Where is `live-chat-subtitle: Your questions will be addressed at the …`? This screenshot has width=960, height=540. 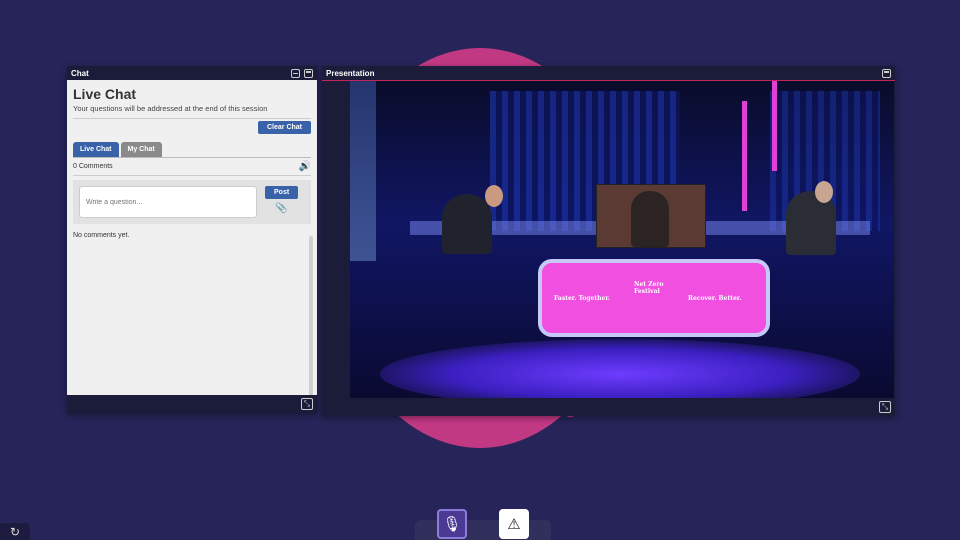 live-chat-subtitle: Your questions will be addressed at the … is located at coordinates (170, 108).